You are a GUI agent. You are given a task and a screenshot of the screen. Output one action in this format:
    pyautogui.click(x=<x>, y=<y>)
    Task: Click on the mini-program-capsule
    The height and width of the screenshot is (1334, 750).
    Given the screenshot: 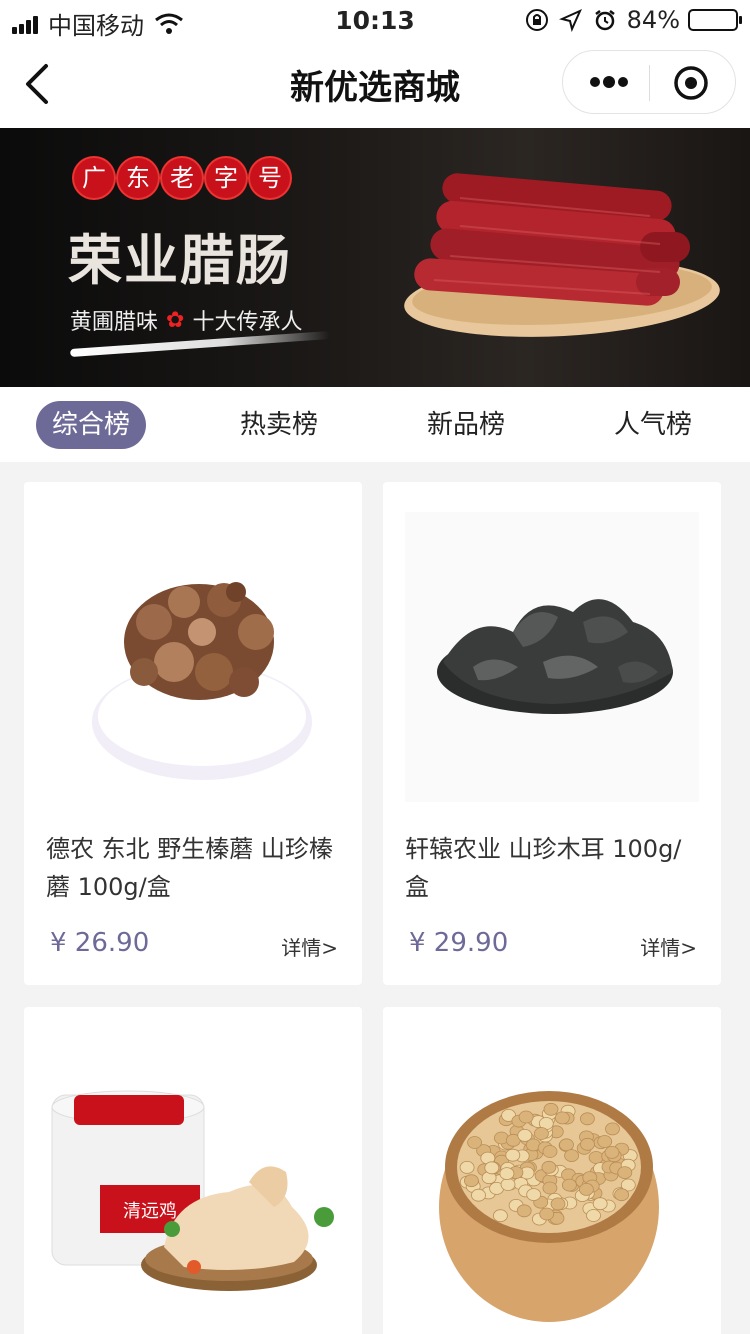 What is the action you would take?
    pyautogui.click(x=649, y=82)
    